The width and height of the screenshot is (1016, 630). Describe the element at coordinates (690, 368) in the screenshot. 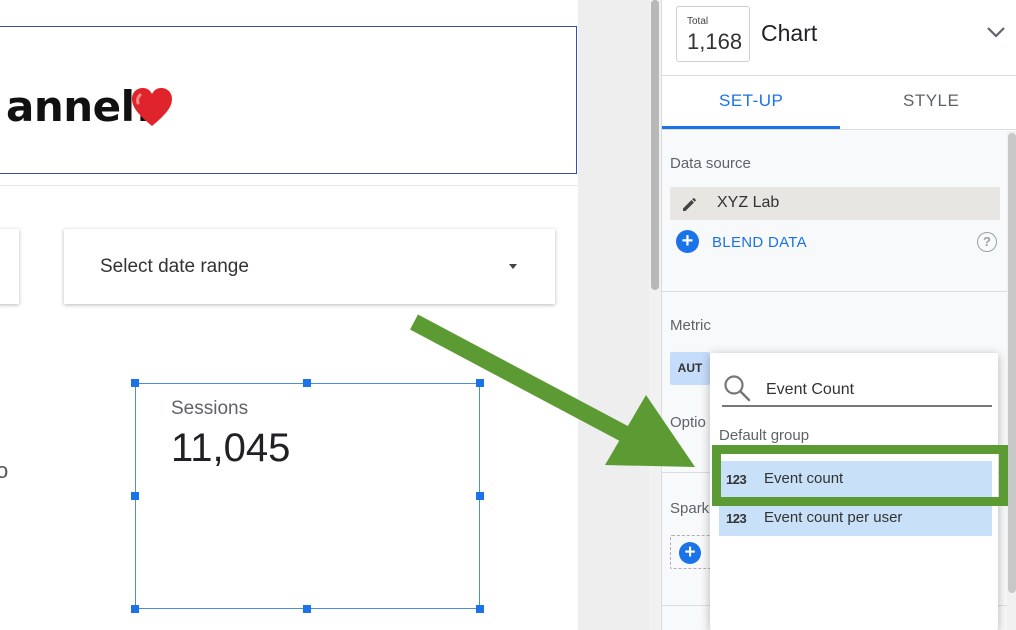

I see `metric-chip: AUT` at that location.